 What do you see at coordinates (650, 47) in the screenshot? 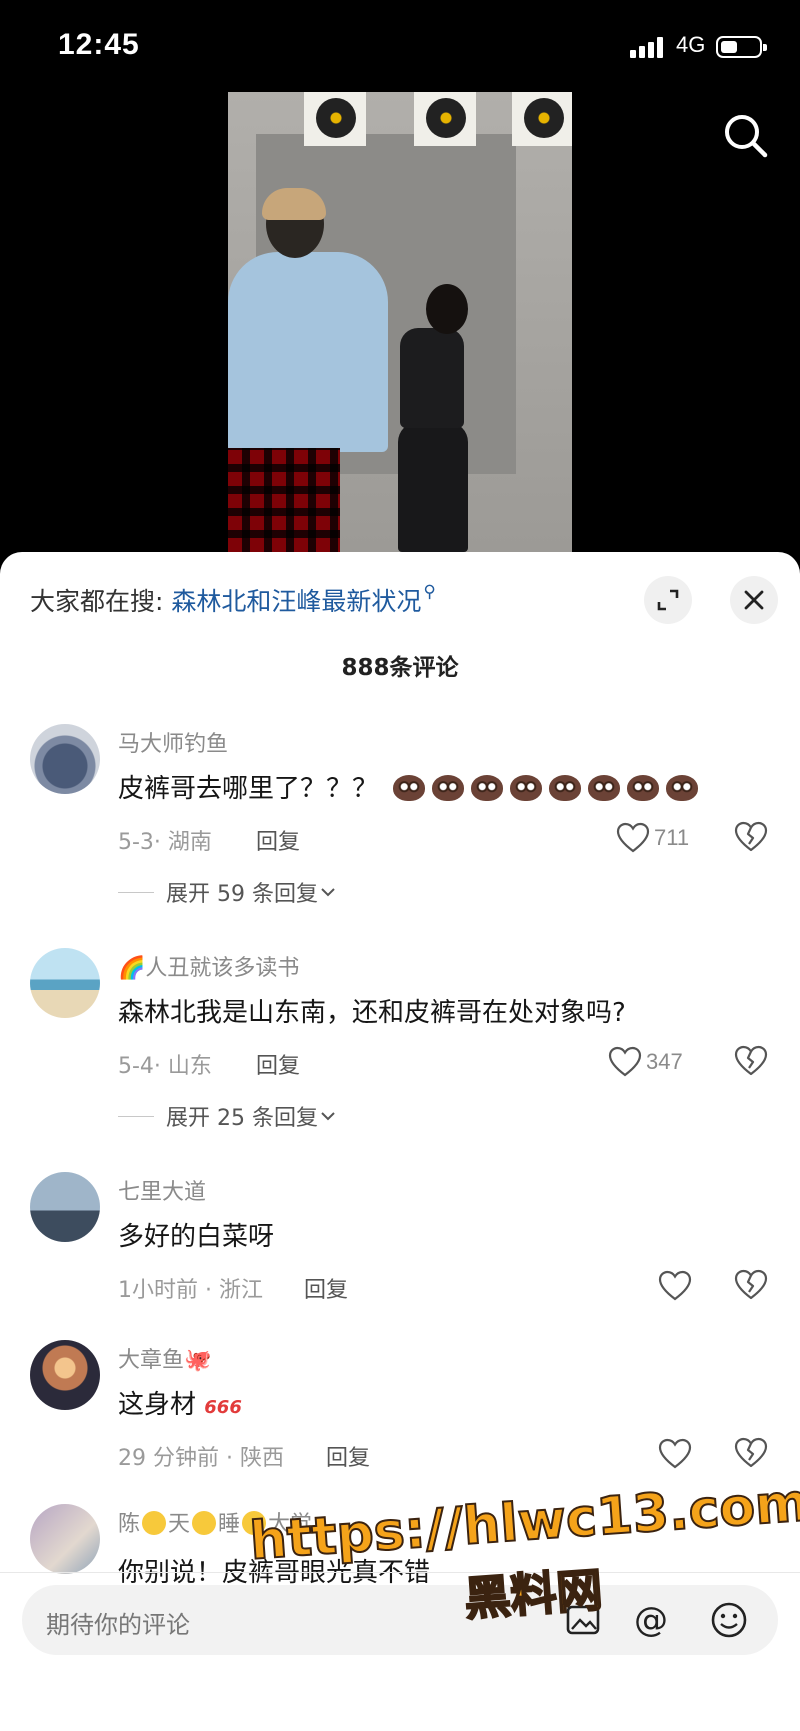
I see `signal-icon` at bounding box center [650, 47].